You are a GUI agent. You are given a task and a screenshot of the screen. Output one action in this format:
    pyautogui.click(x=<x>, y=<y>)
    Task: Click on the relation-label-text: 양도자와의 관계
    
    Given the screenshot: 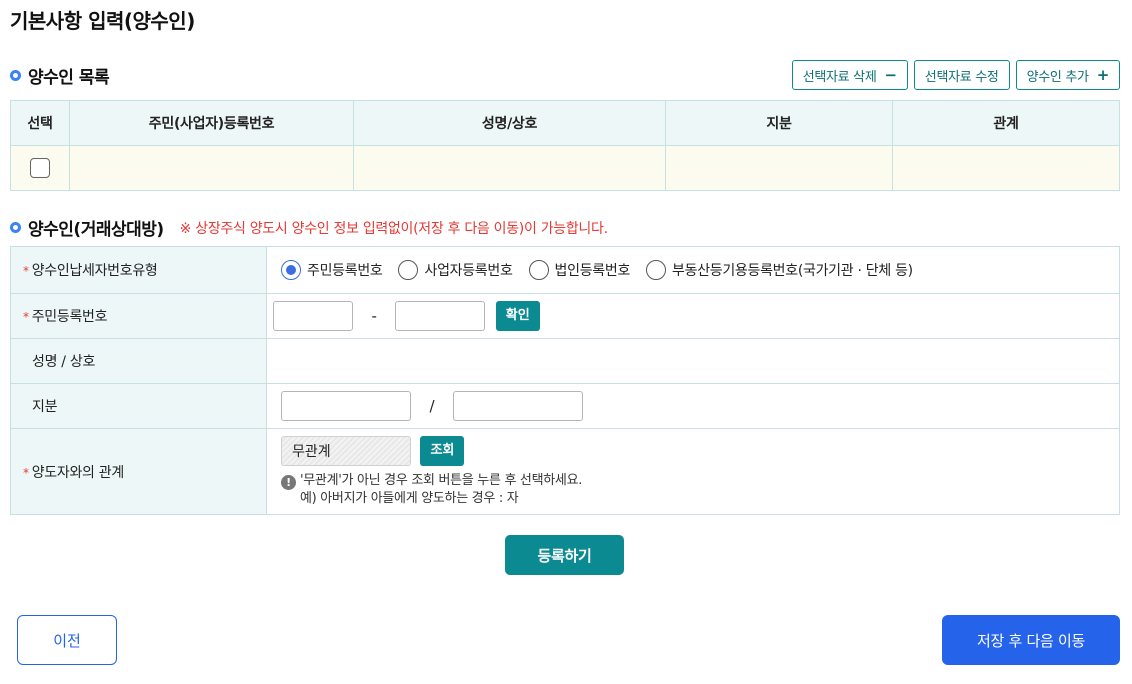 What is the action you would take?
    pyautogui.click(x=78, y=472)
    